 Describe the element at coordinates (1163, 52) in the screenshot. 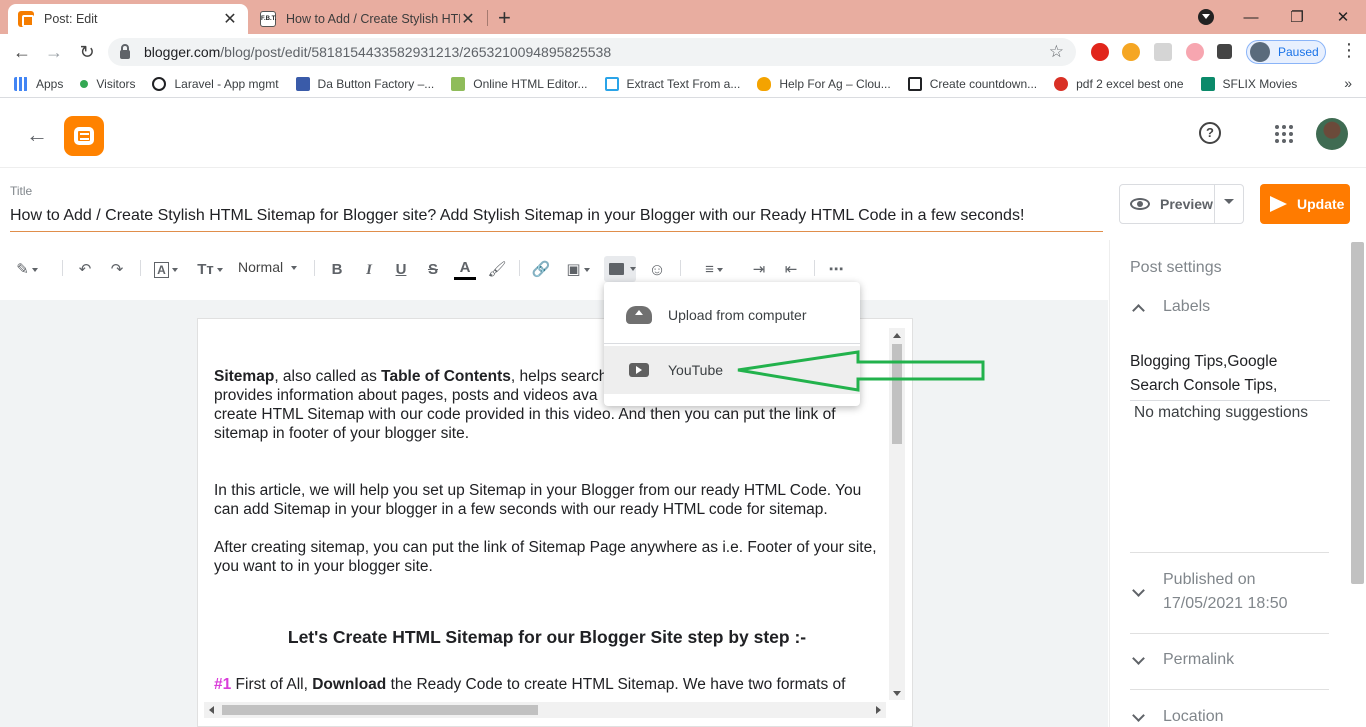

I see `extension-shield-icon` at that location.